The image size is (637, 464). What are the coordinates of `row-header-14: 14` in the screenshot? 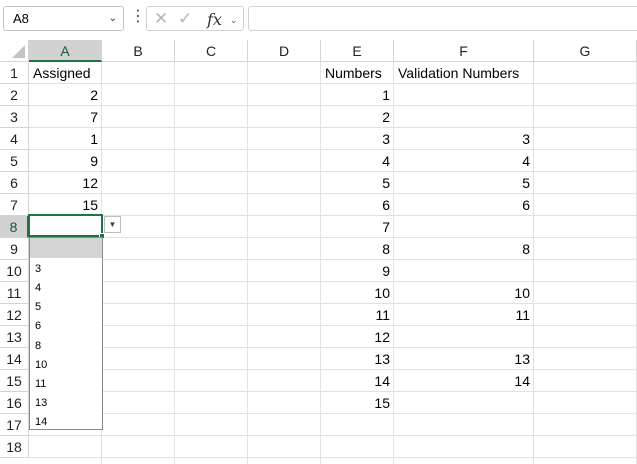 It's located at (14, 359).